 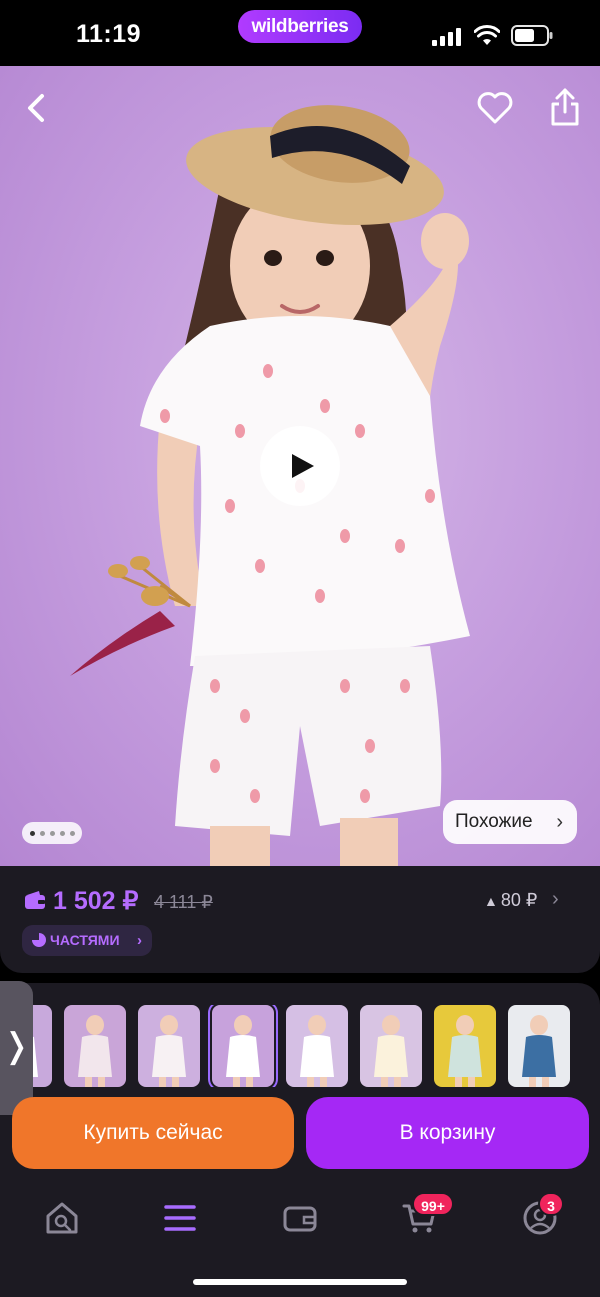 I want to click on triangle-up-icon: ▲, so click(x=491, y=901).